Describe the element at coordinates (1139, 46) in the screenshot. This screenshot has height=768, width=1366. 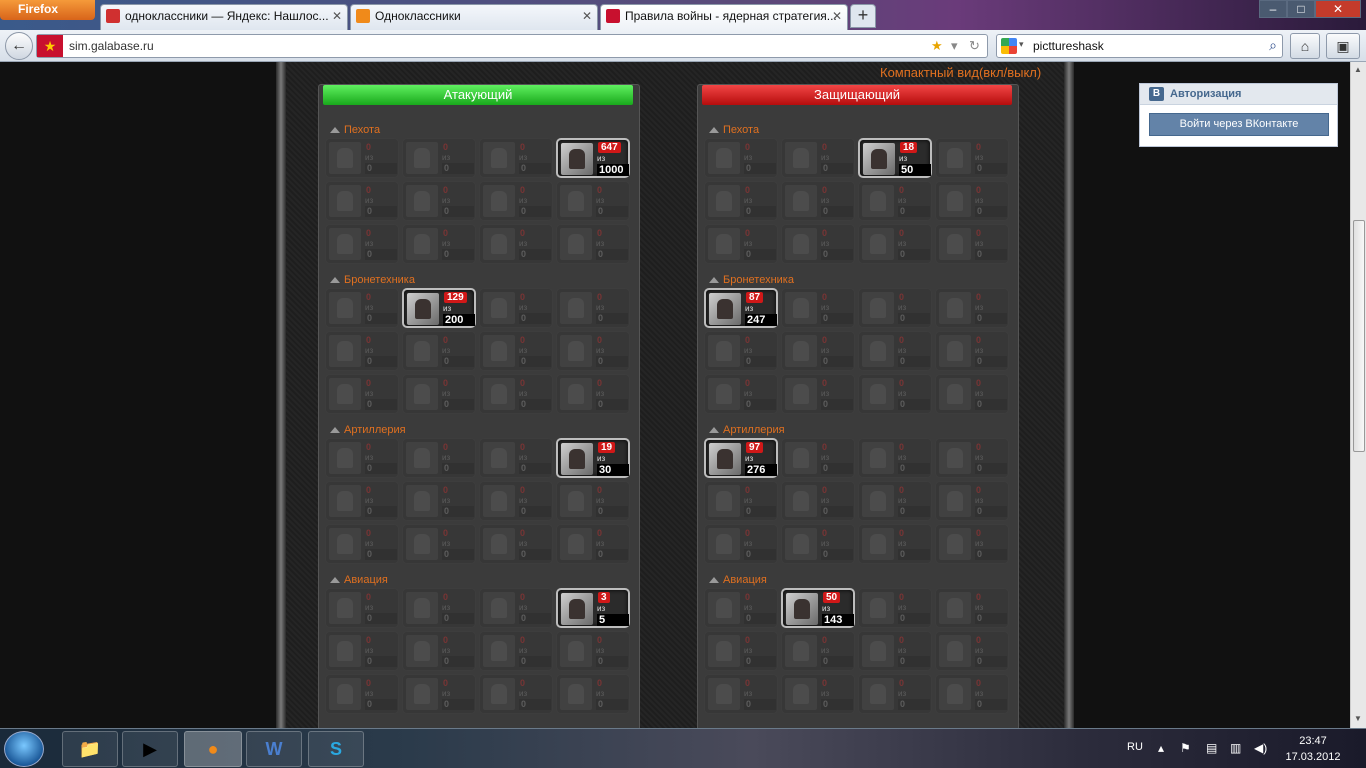
I see `search-bar: ▾ picttureshask ⌕` at that location.